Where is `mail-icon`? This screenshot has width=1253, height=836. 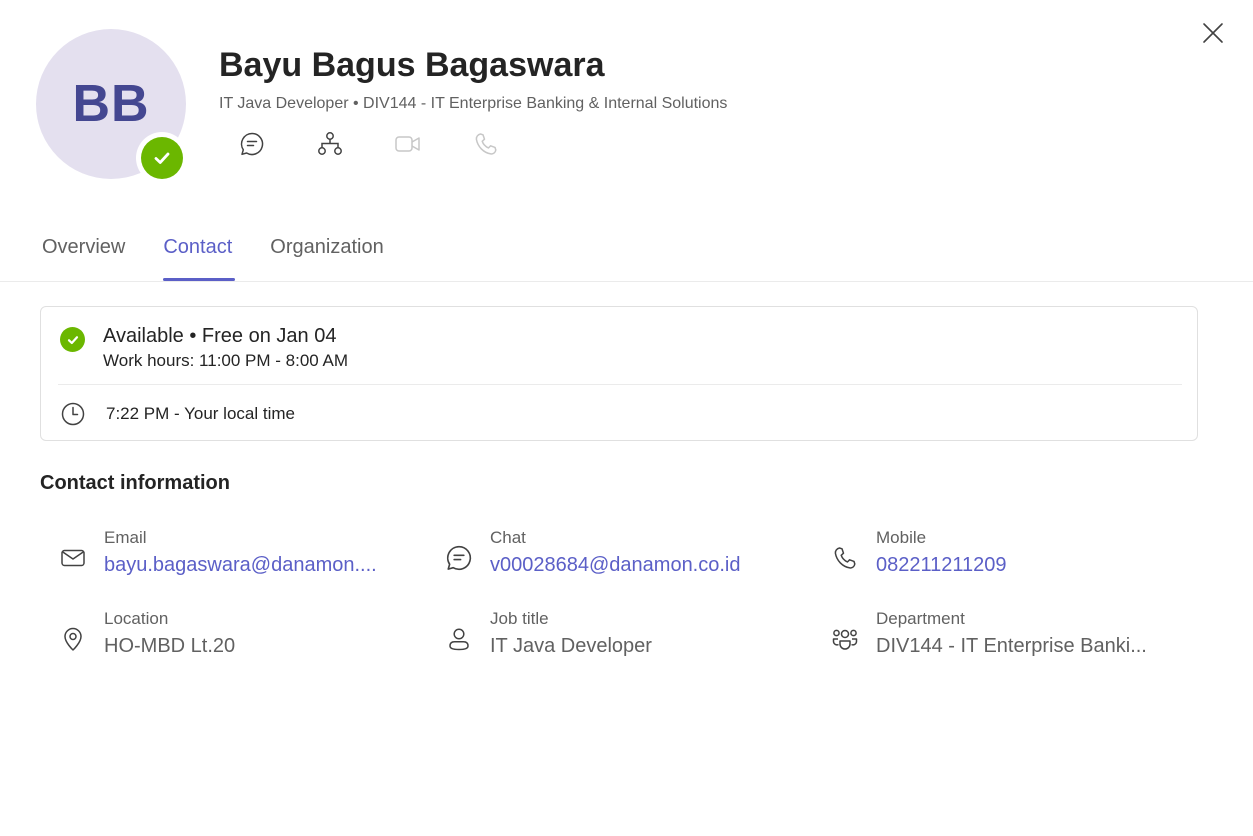 mail-icon is located at coordinates (73, 558).